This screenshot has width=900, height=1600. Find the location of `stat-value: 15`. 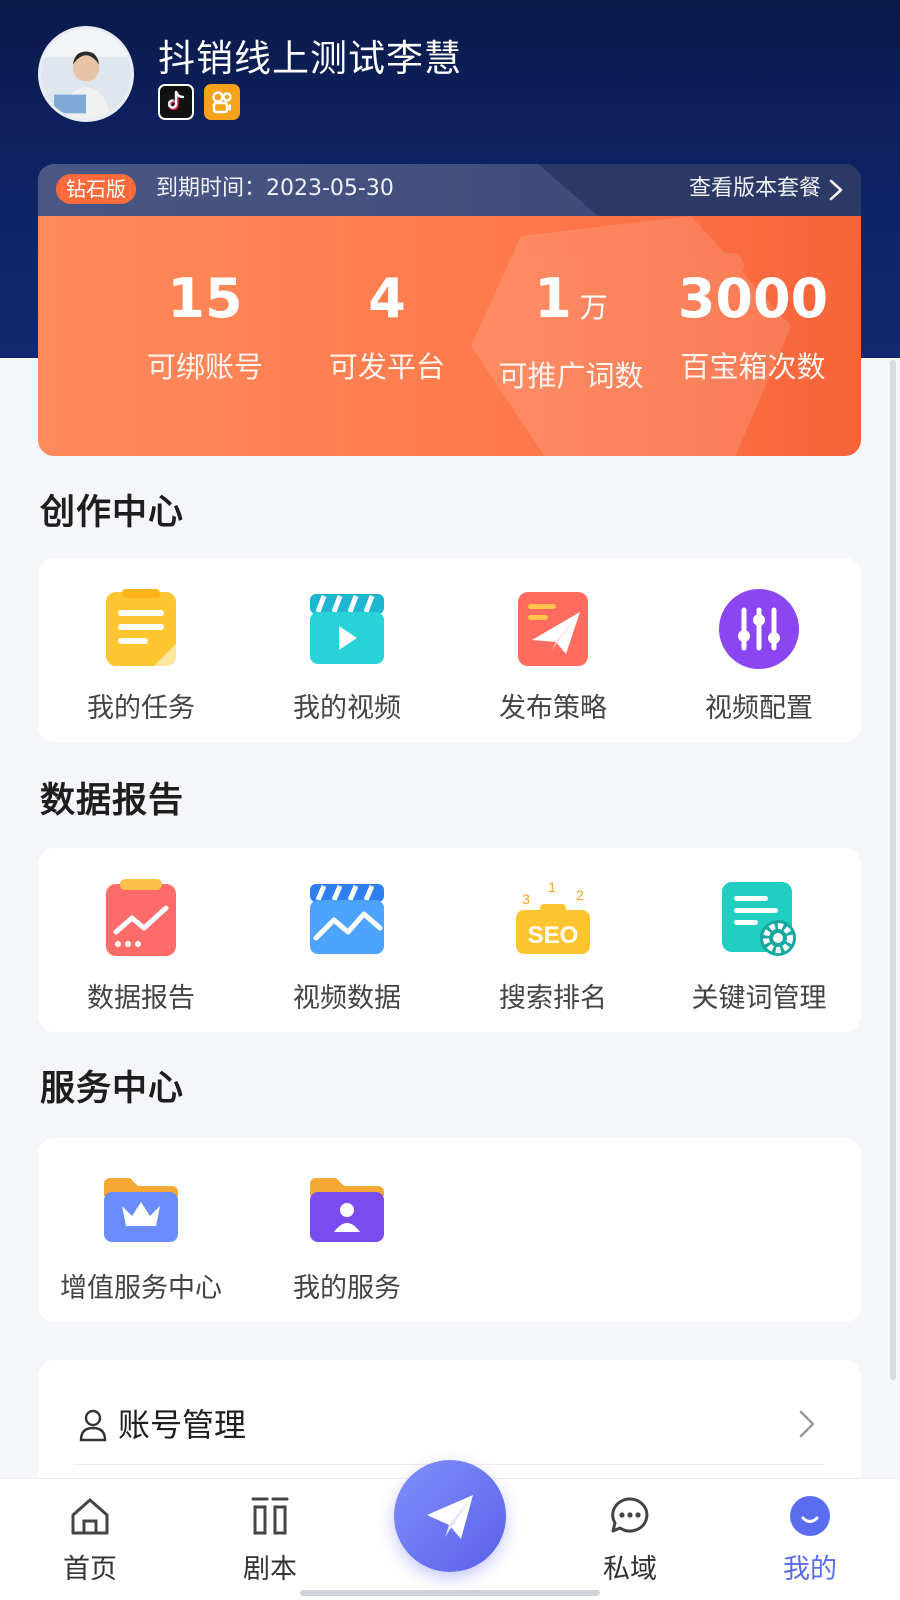

stat-value: 15 is located at coordinates (205, 298).